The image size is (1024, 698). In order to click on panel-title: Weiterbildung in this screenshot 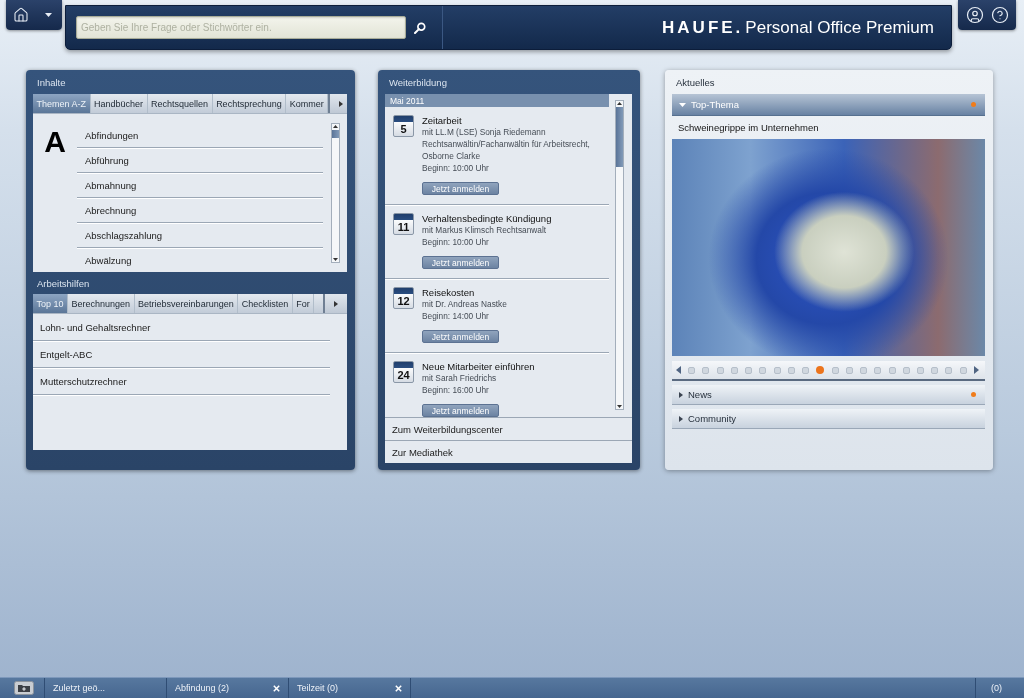, I will do `click(418, 82)`.